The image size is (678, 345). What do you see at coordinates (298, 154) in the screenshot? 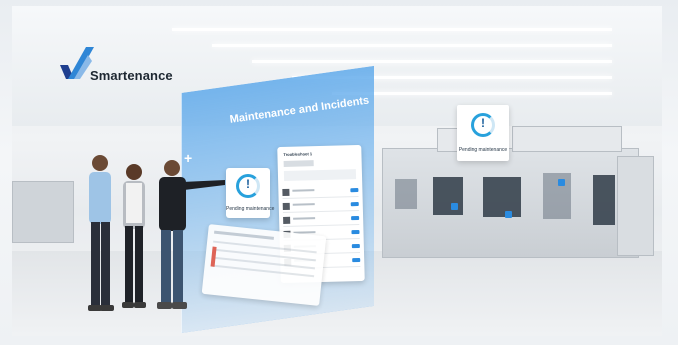
I see `list-header: Troubleshoot 1` at bounding box center [298, 154].